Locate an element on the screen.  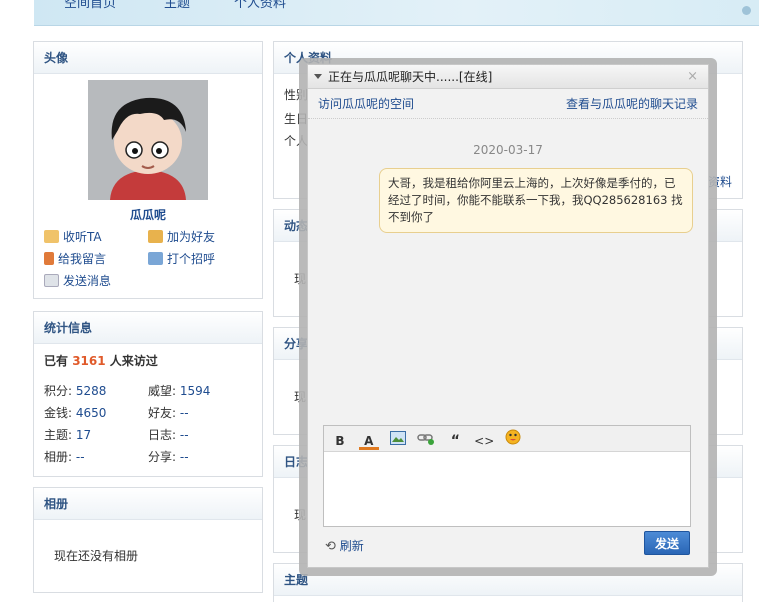
stat-blogs: 日志: -- is located at coordinates (168, 435).